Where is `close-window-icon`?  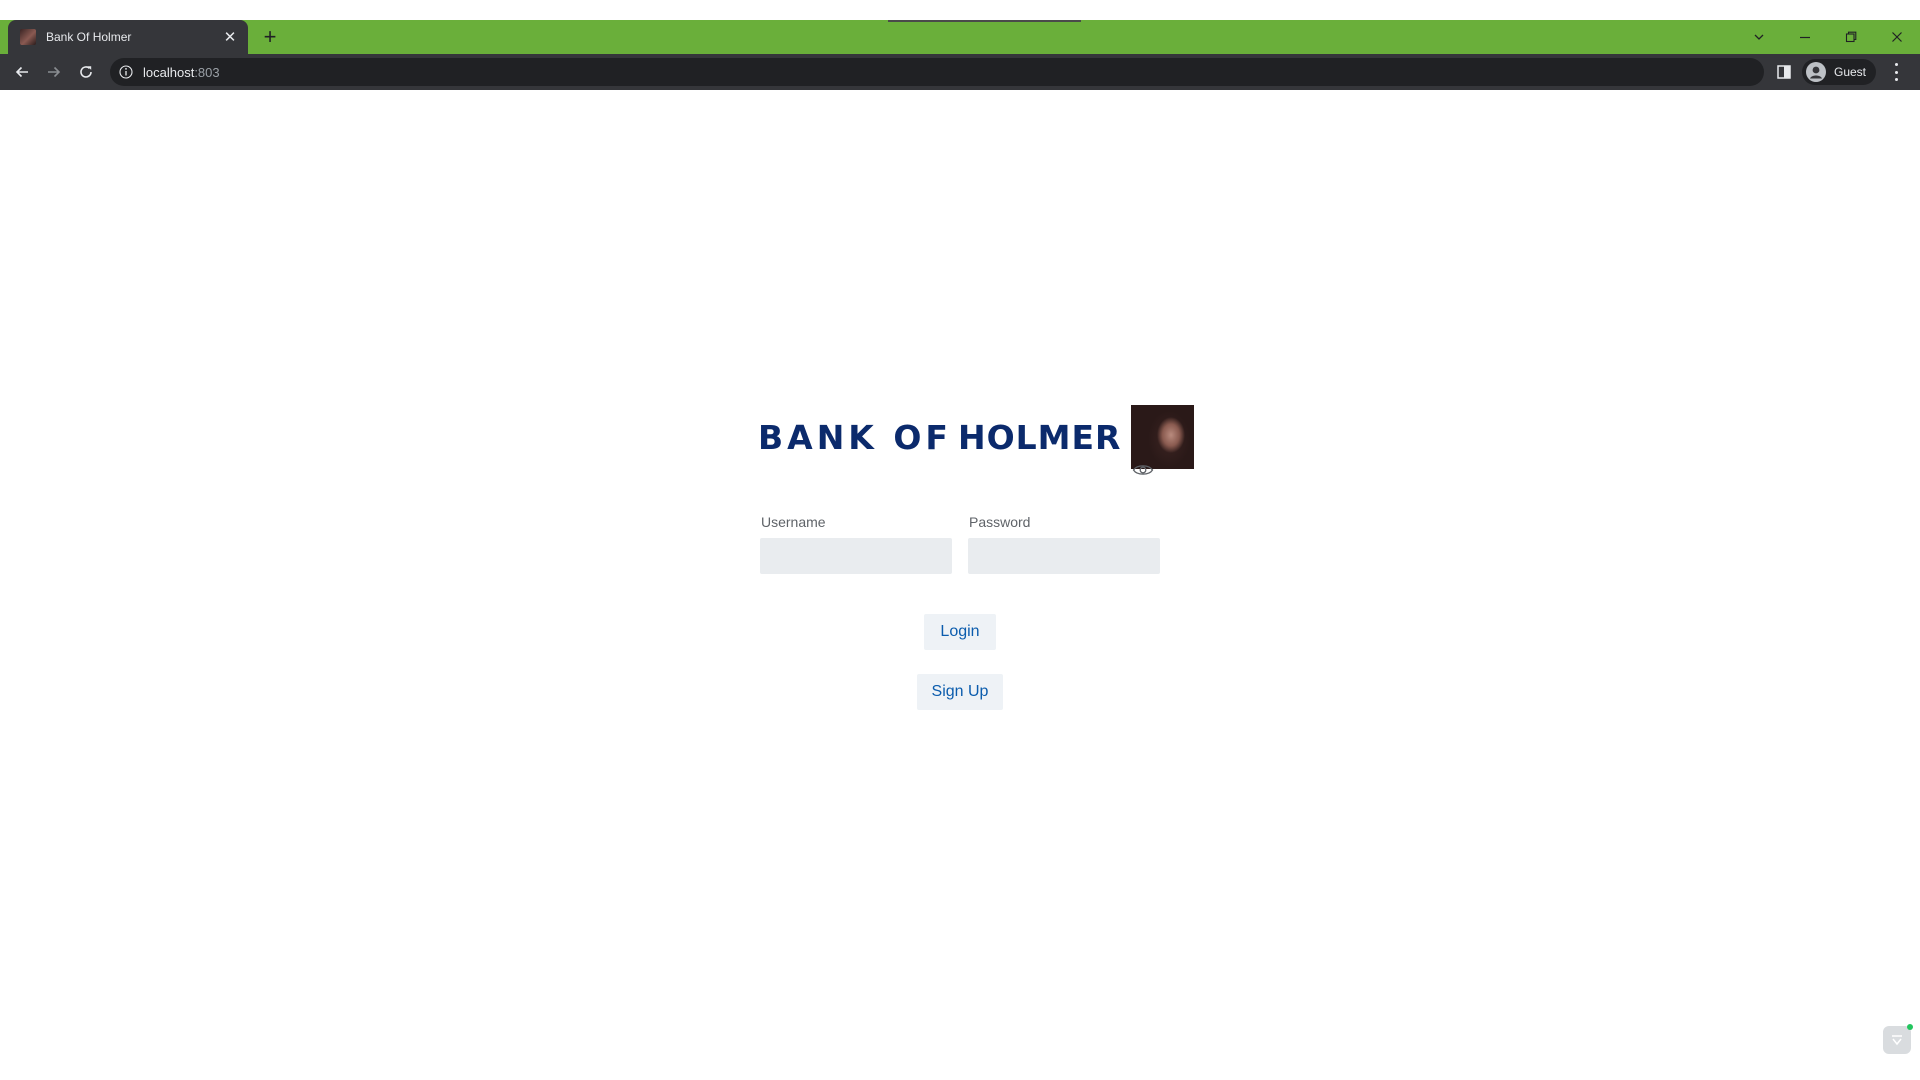
close-window-icon is located at coordinates (1897, 37).